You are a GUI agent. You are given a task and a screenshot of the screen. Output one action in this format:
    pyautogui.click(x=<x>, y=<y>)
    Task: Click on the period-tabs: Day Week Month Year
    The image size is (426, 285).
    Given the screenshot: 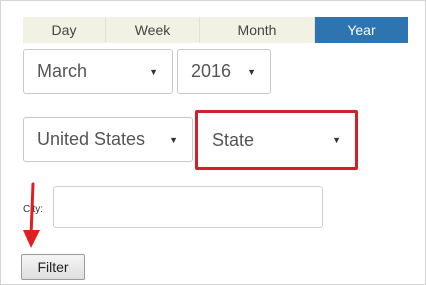 What is the action you would take?
    pyautogui.click(x=215, y=30)
    